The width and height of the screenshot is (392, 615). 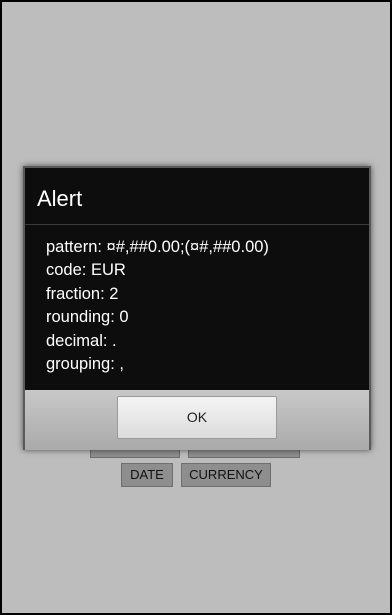 I want to click on alert-title: Alert, so click(x=60, y=198).